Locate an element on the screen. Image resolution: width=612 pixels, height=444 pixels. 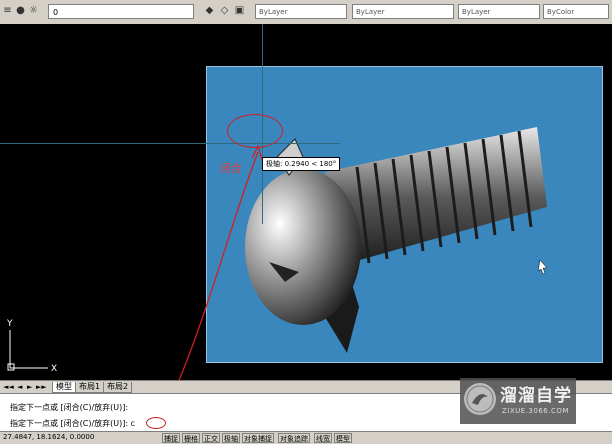
mouse-cursor-icon is located at coordinates (542, 267).